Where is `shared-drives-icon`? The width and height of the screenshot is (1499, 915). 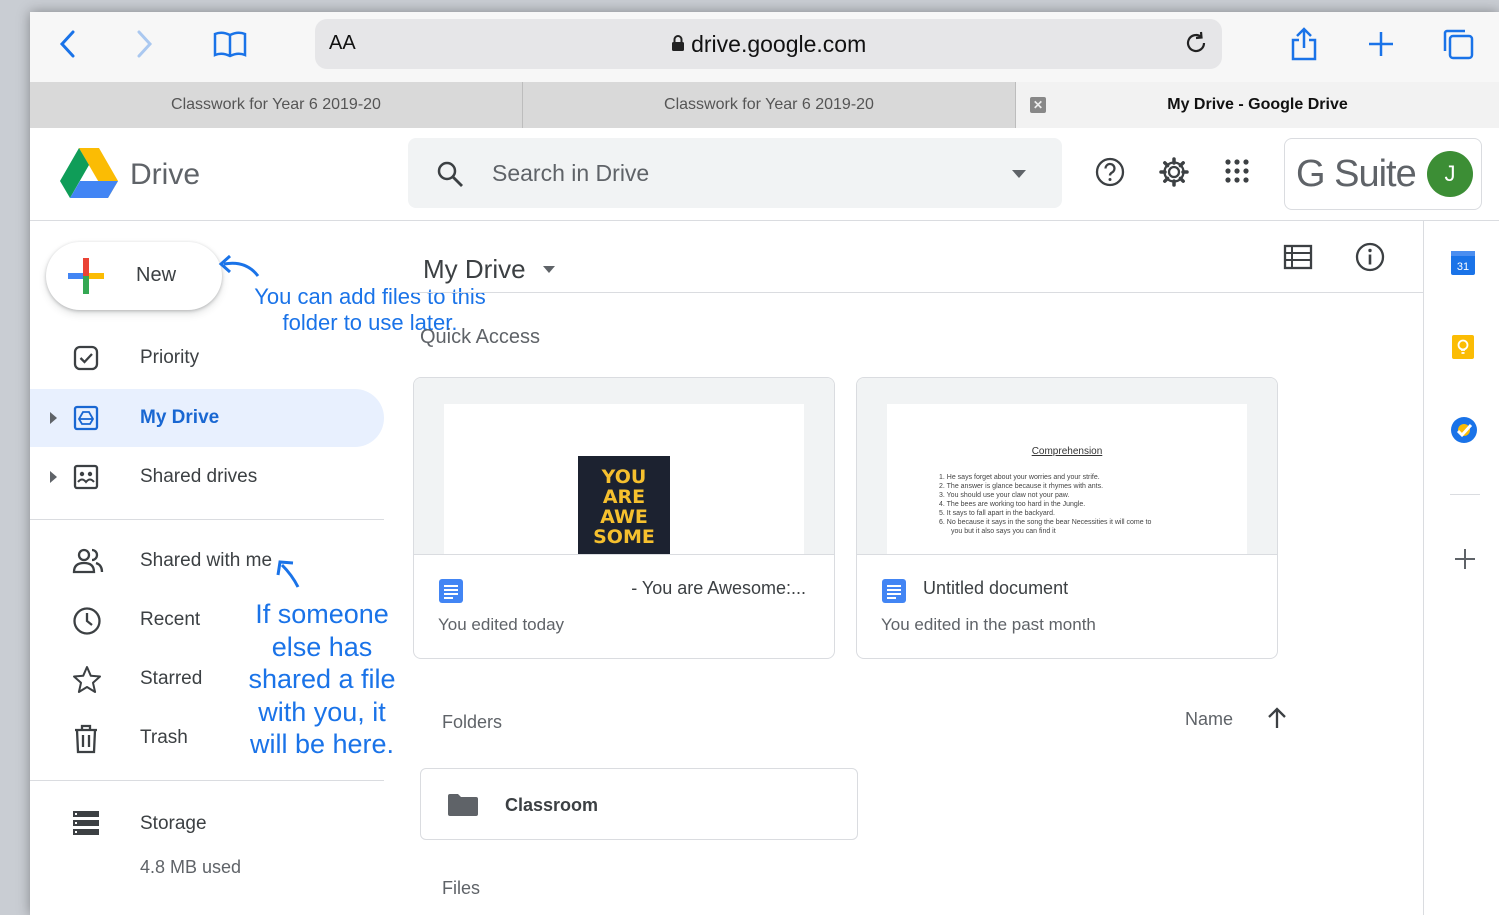
shared-drives-icon is located at coordinates (86, 479).